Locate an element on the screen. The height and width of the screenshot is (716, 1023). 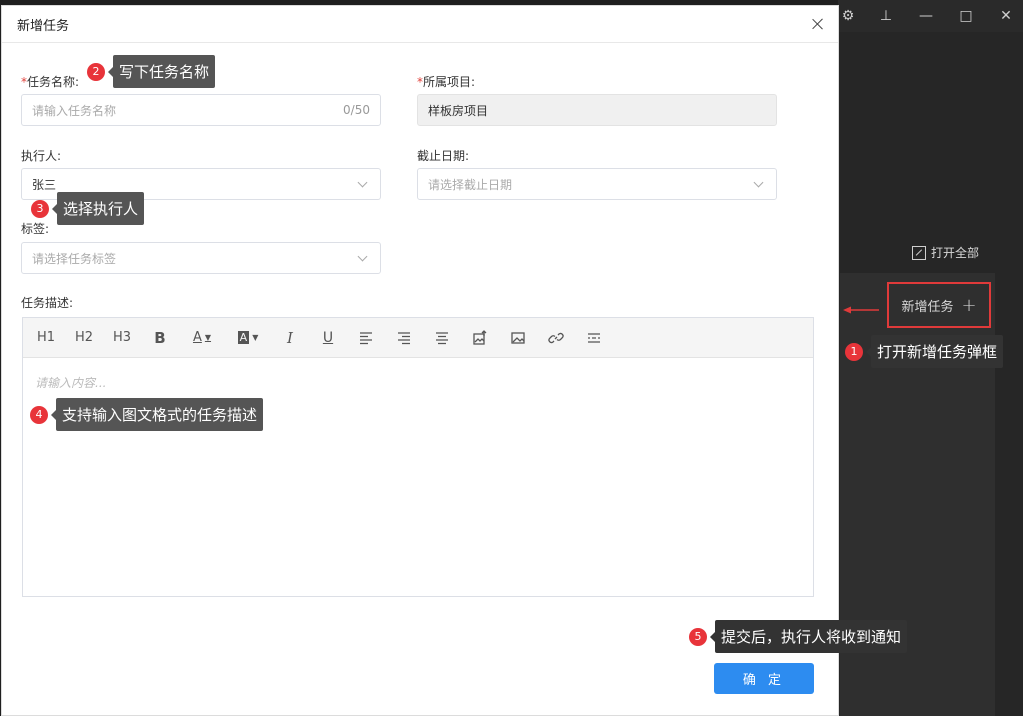
italic-button: I is located at coordinates (290, 338).